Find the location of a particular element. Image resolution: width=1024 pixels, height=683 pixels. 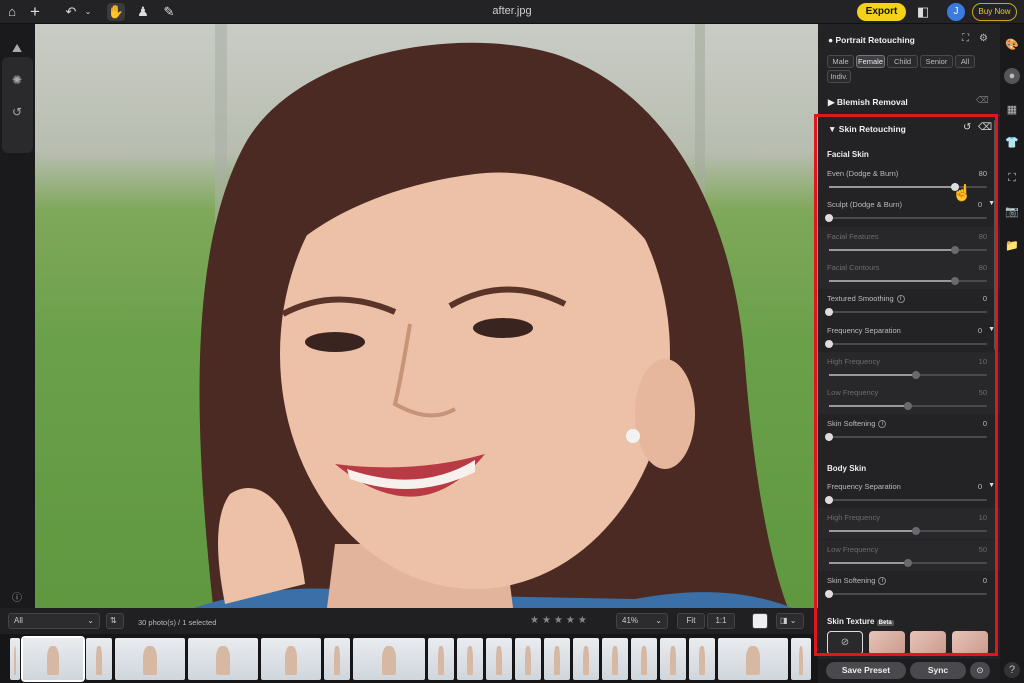

enhance-icon: ⛰ is located at coordinates (17, 48).